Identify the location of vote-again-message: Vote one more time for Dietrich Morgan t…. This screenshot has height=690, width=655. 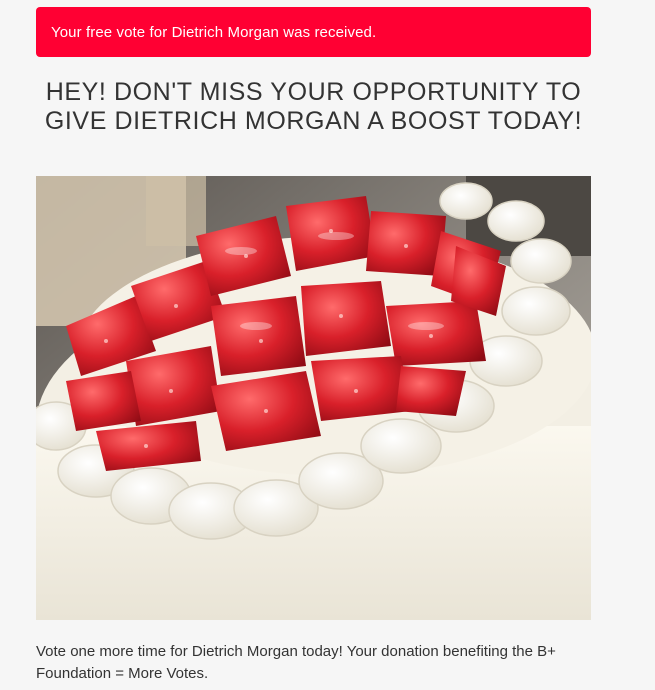
(296, 662).